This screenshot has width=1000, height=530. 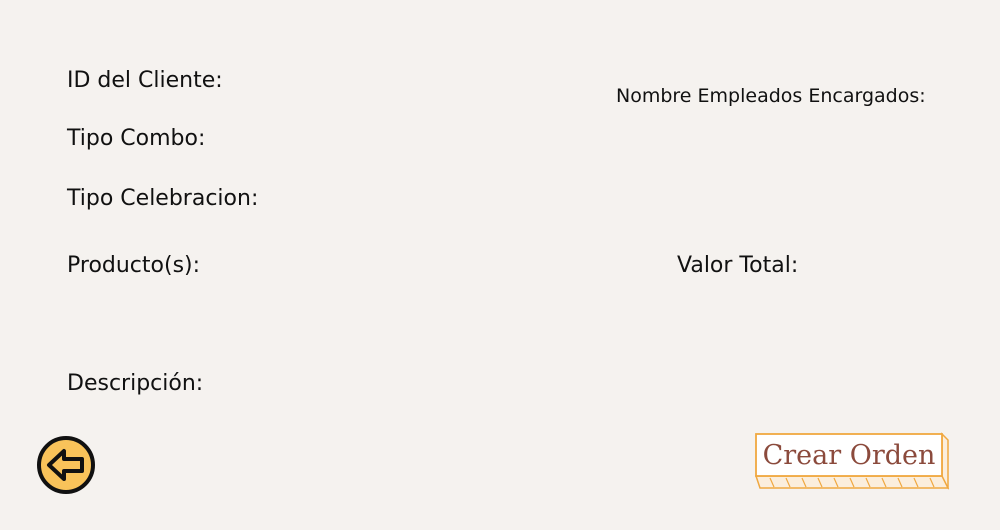 What do you see at coordinates (134, 265) in the screenshot?
I see `products-label: Producto(s):` at bounding box center [134, 265].